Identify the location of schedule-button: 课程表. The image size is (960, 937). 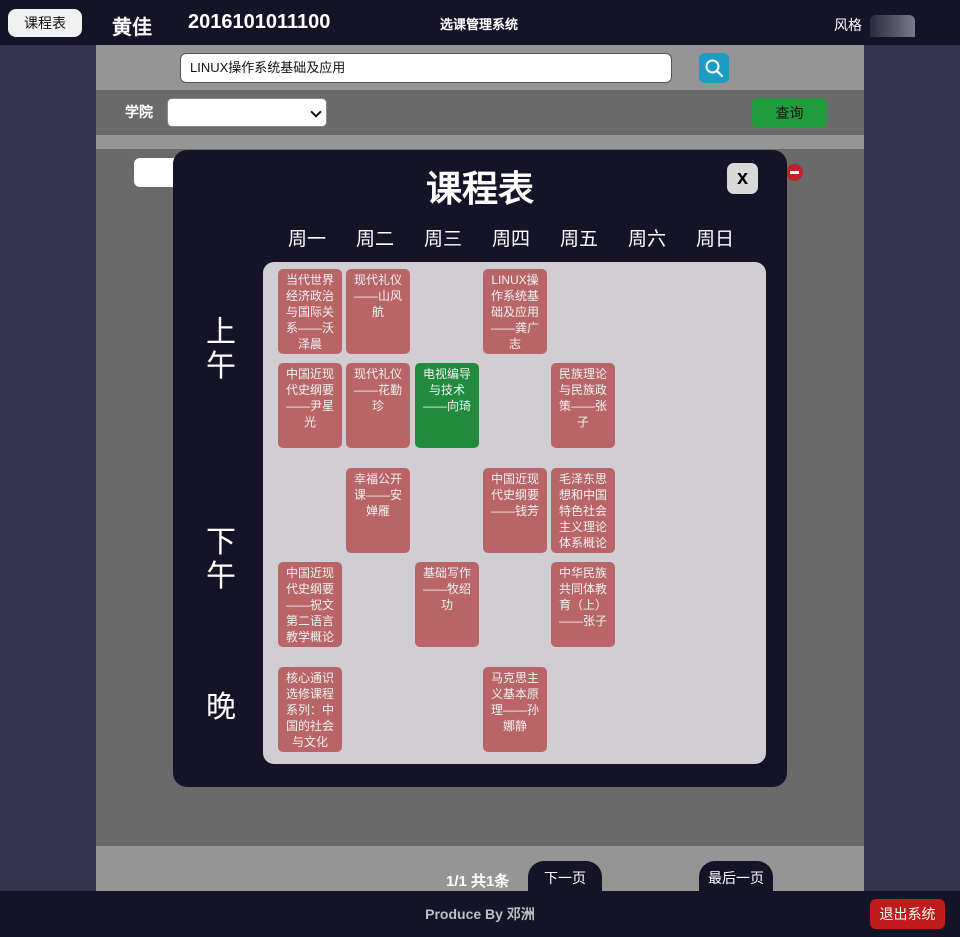
(45, 23).